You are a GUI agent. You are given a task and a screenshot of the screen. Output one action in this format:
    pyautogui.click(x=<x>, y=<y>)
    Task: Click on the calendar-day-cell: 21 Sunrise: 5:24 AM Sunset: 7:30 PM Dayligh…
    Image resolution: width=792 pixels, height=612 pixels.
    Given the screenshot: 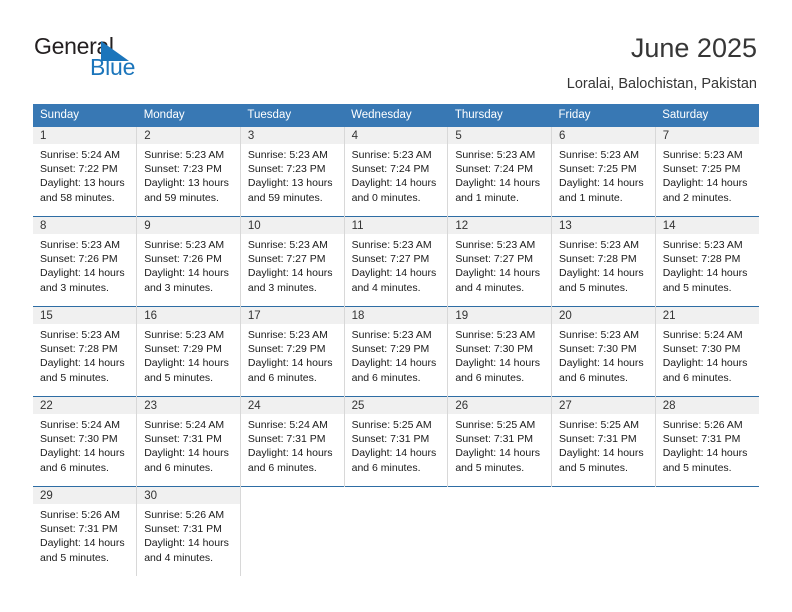 What is the action you would take?
    pyautogui.click(x=707, y=351)
    